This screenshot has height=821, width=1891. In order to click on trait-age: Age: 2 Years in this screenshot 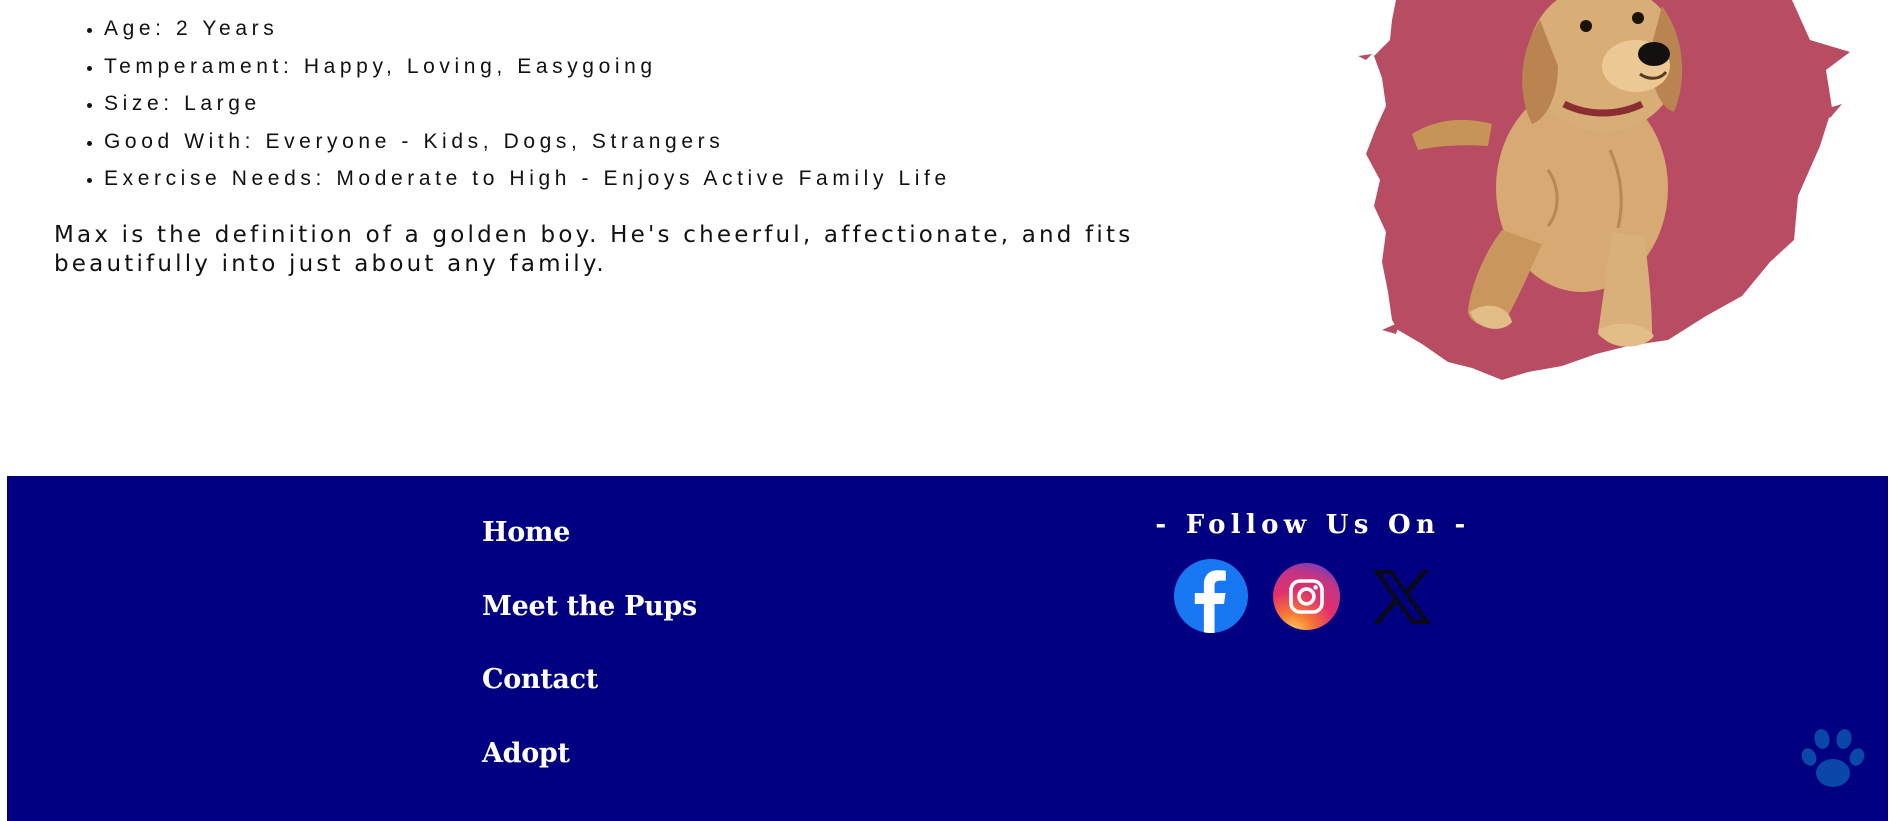, I will do `click(527, 29)`.